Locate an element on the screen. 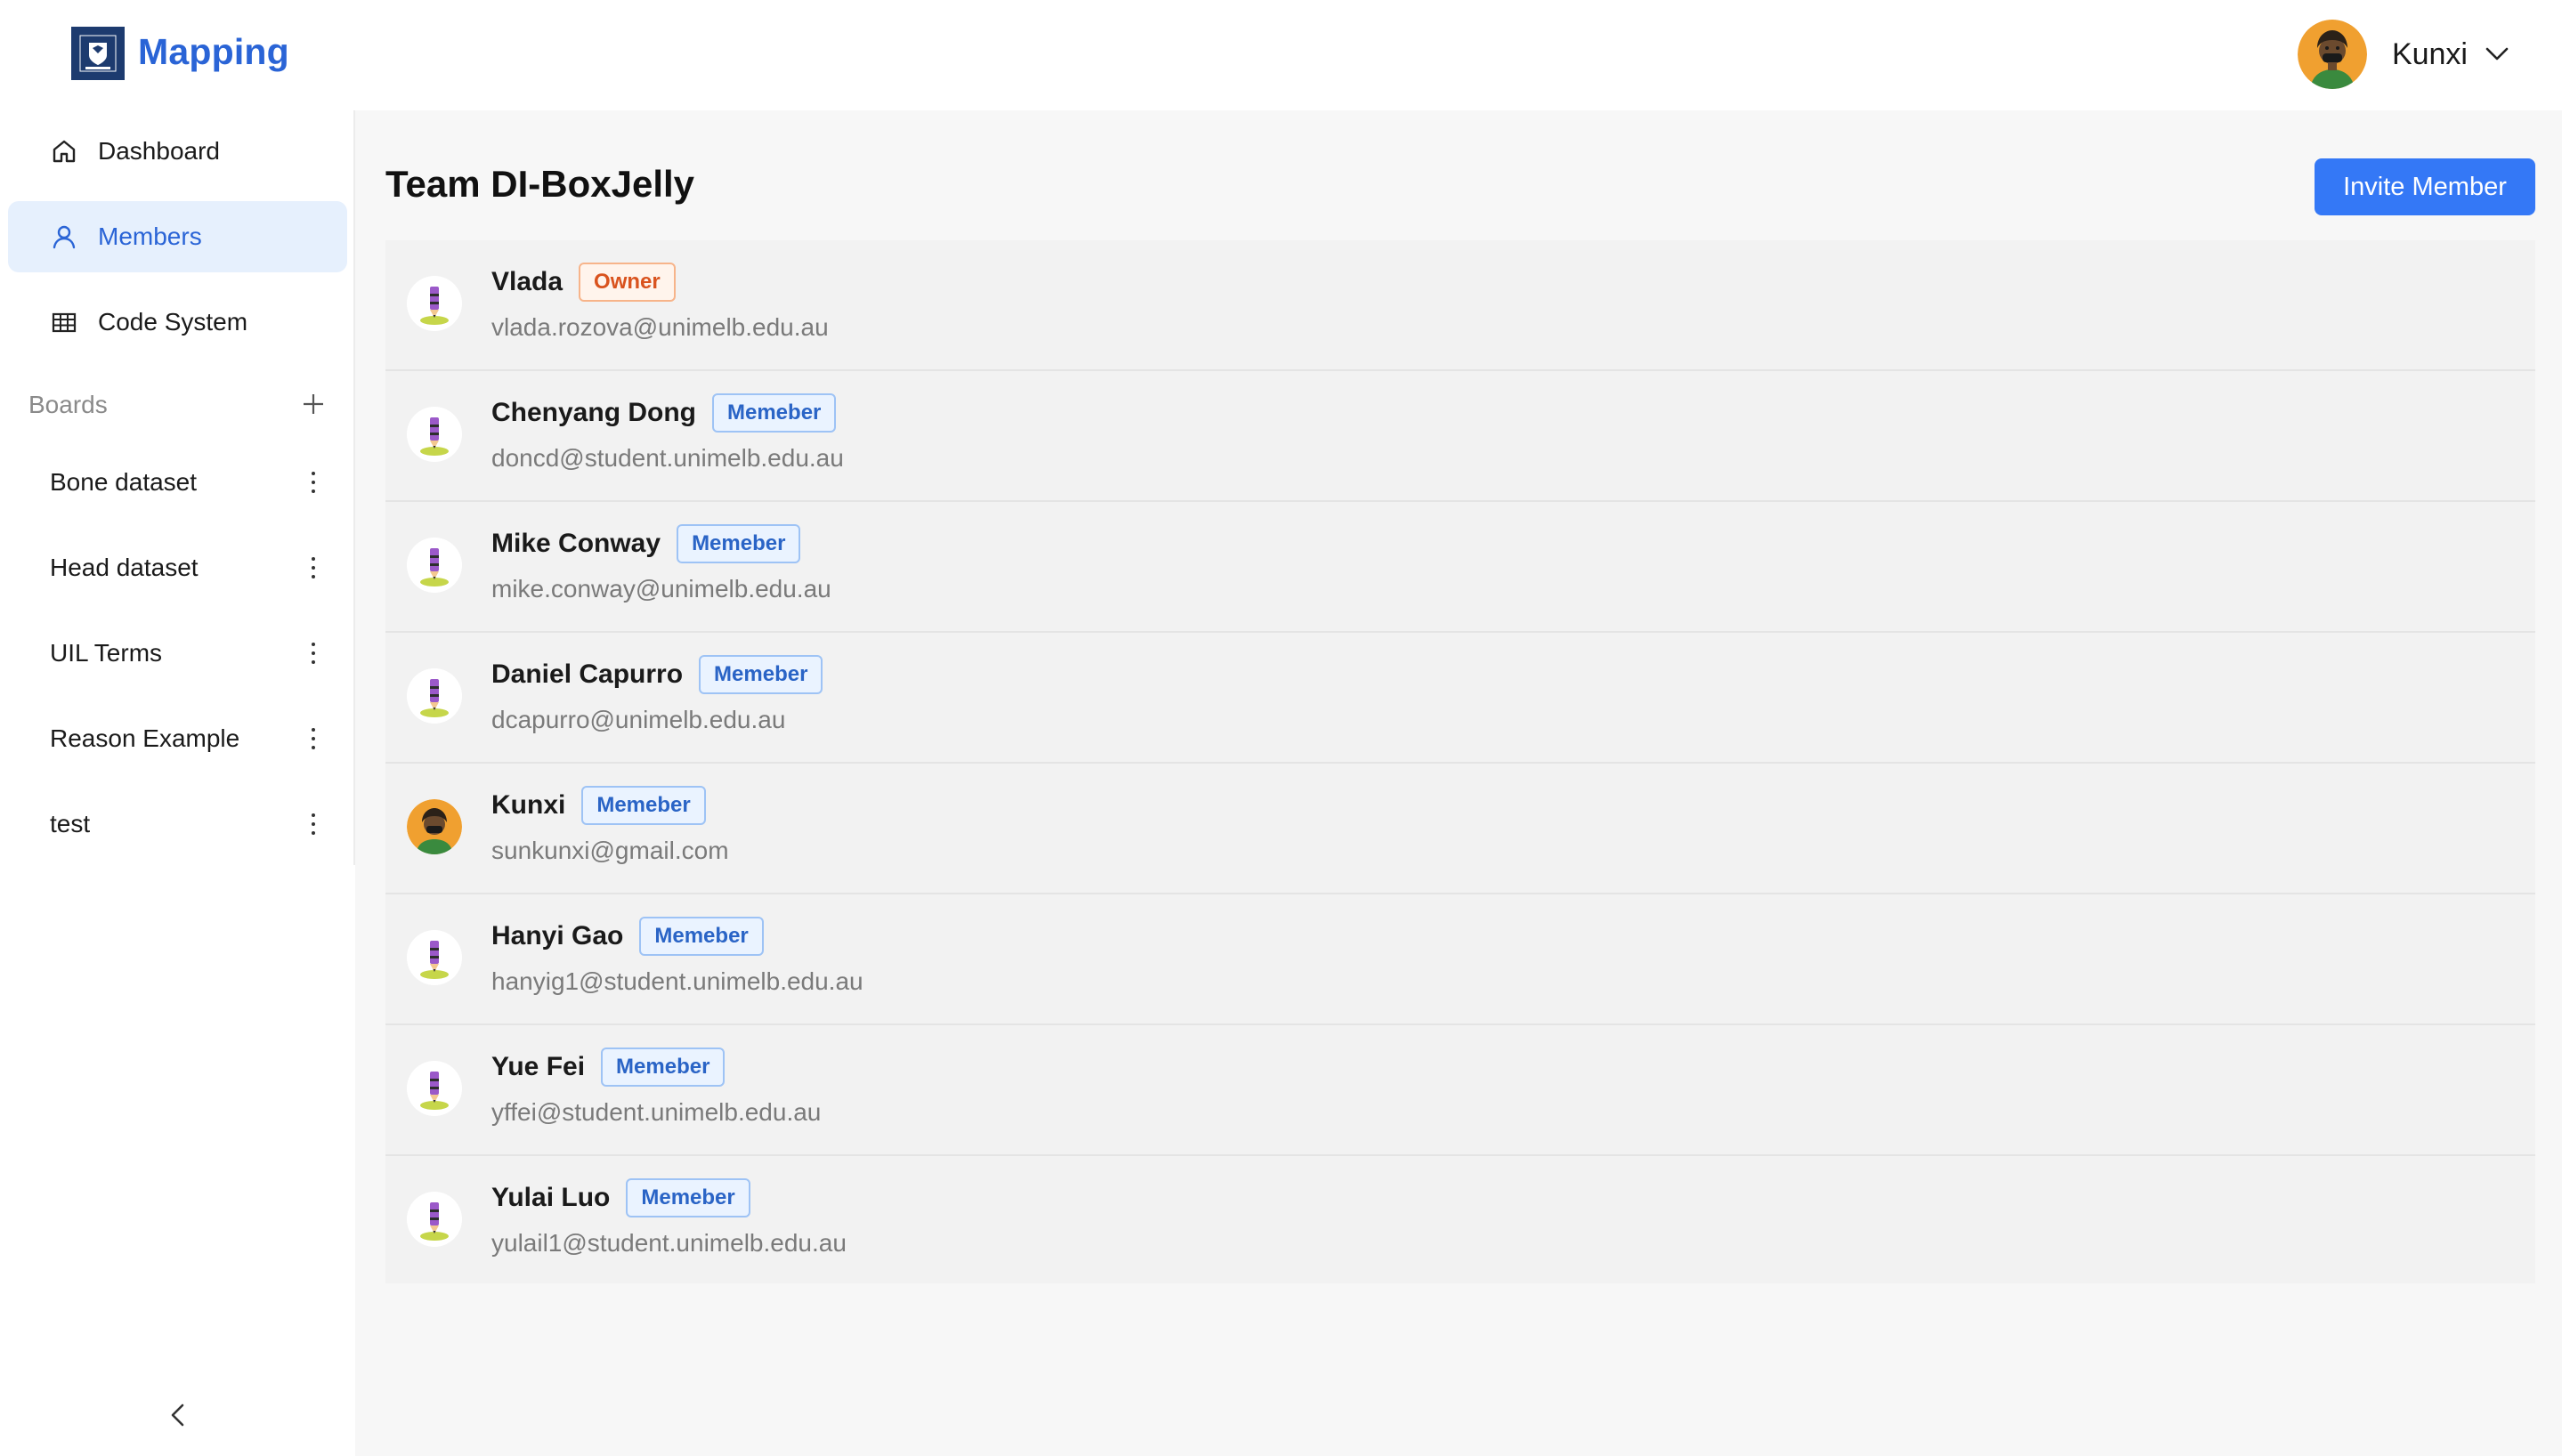 The image size is (2562, 1456). board-item: test is located at coordinates (177, 824).